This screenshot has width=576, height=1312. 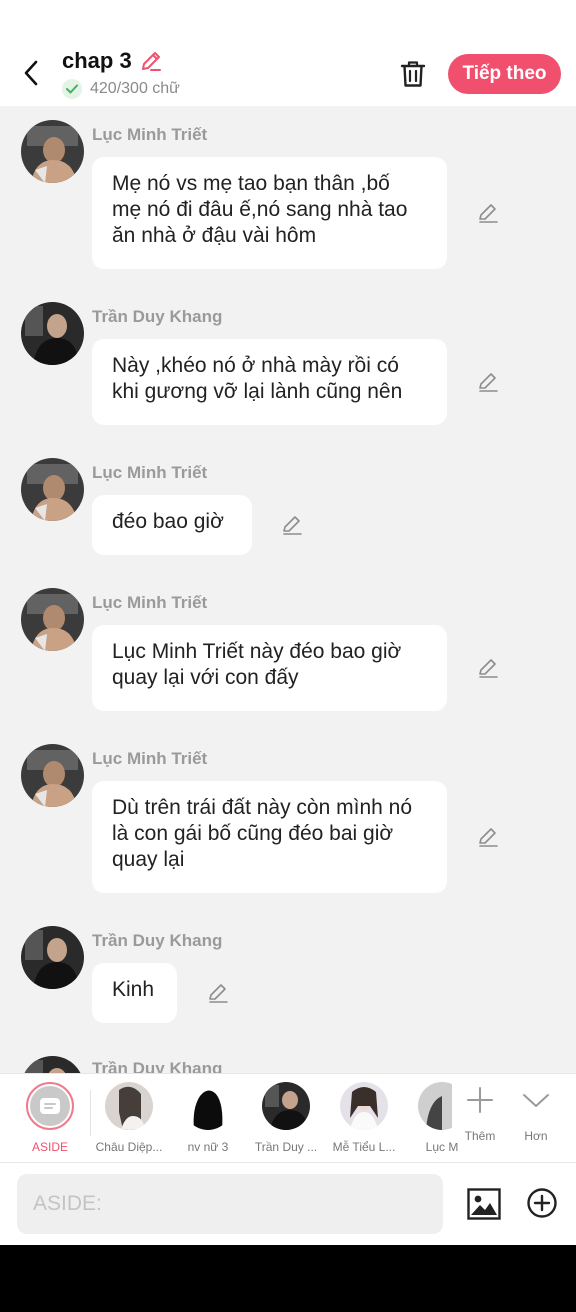 I want to click on add-character-button: Thêm, so click(x=480, y=1113).